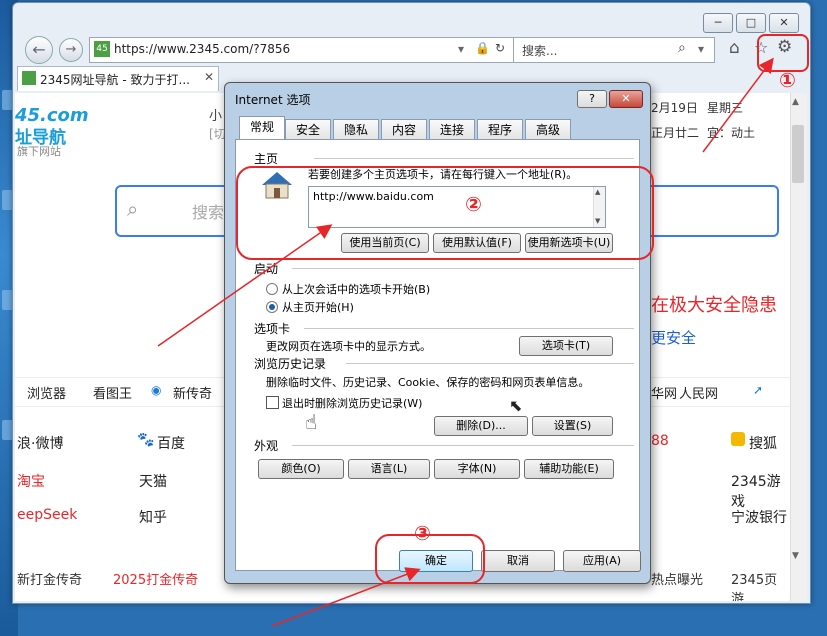 The image size is (827, 636). Describe the element at coordinates (245, 285) in the screenshot. I see `arrow-to-home` at that location.